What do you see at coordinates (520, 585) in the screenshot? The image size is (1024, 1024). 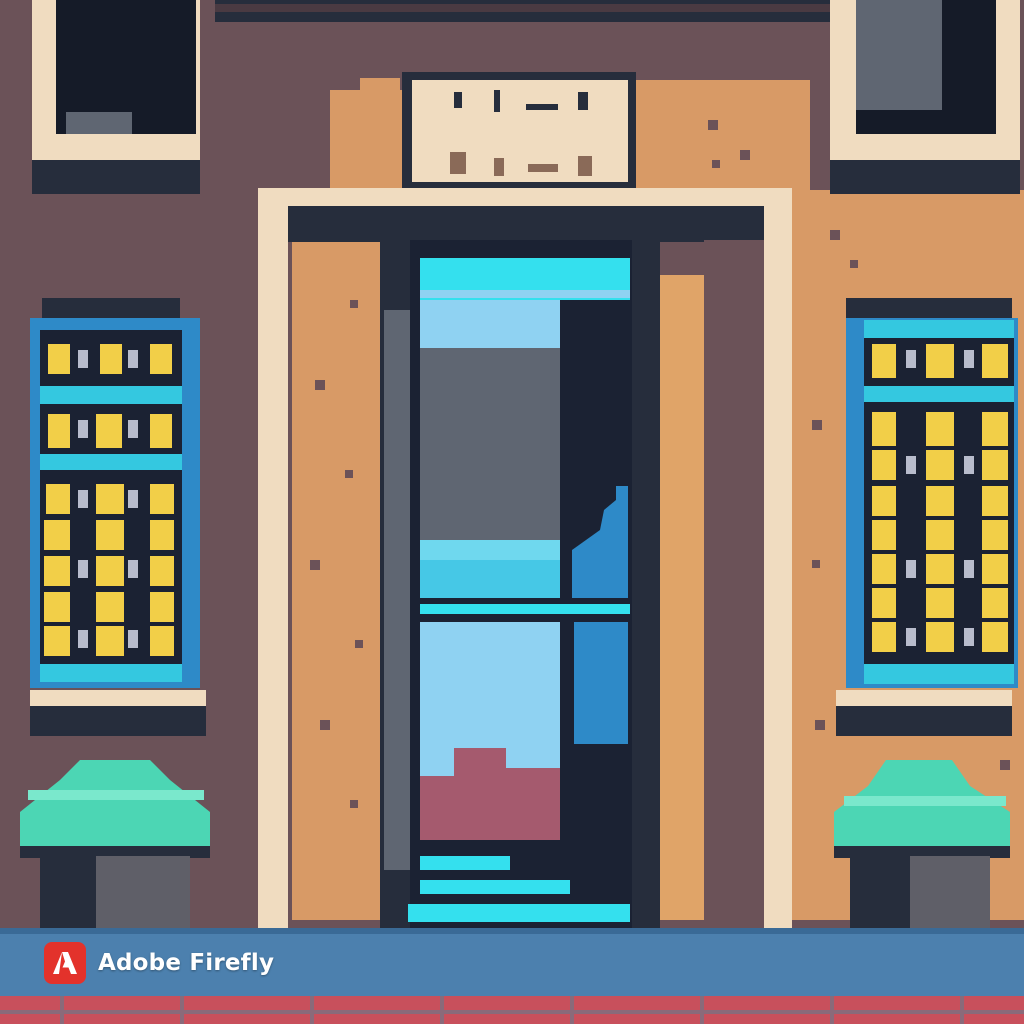 I see `entrance-door` at bounding box center [520, 585].